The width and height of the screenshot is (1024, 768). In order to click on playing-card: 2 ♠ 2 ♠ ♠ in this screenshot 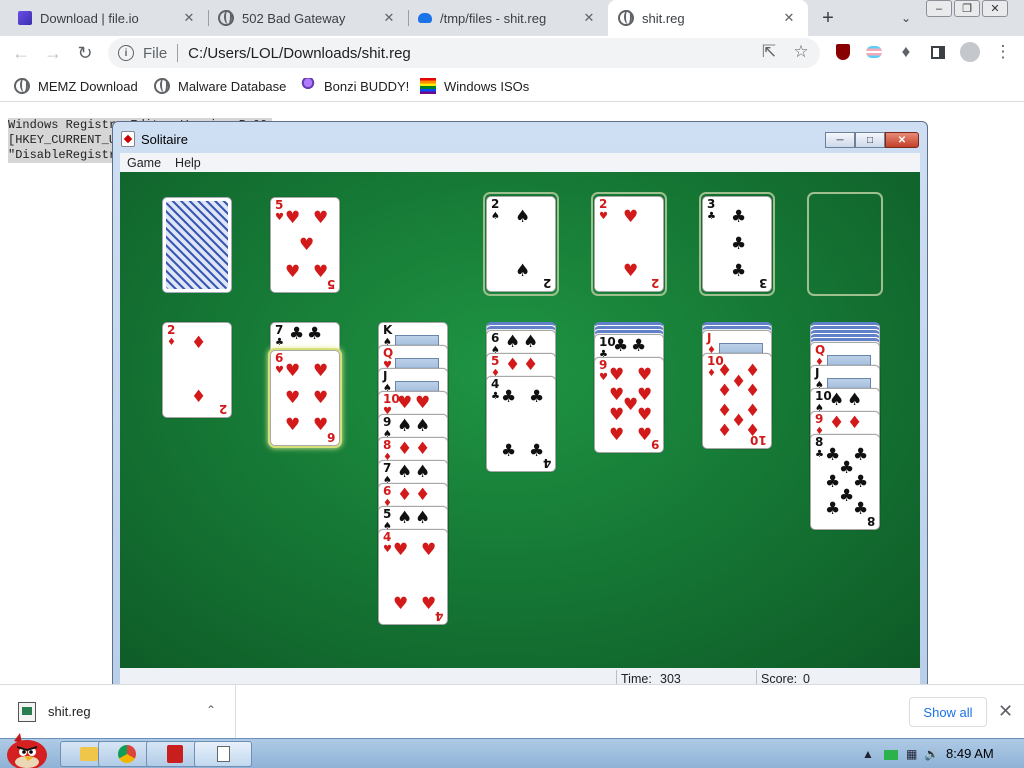, I will do `click(521, 244)`.